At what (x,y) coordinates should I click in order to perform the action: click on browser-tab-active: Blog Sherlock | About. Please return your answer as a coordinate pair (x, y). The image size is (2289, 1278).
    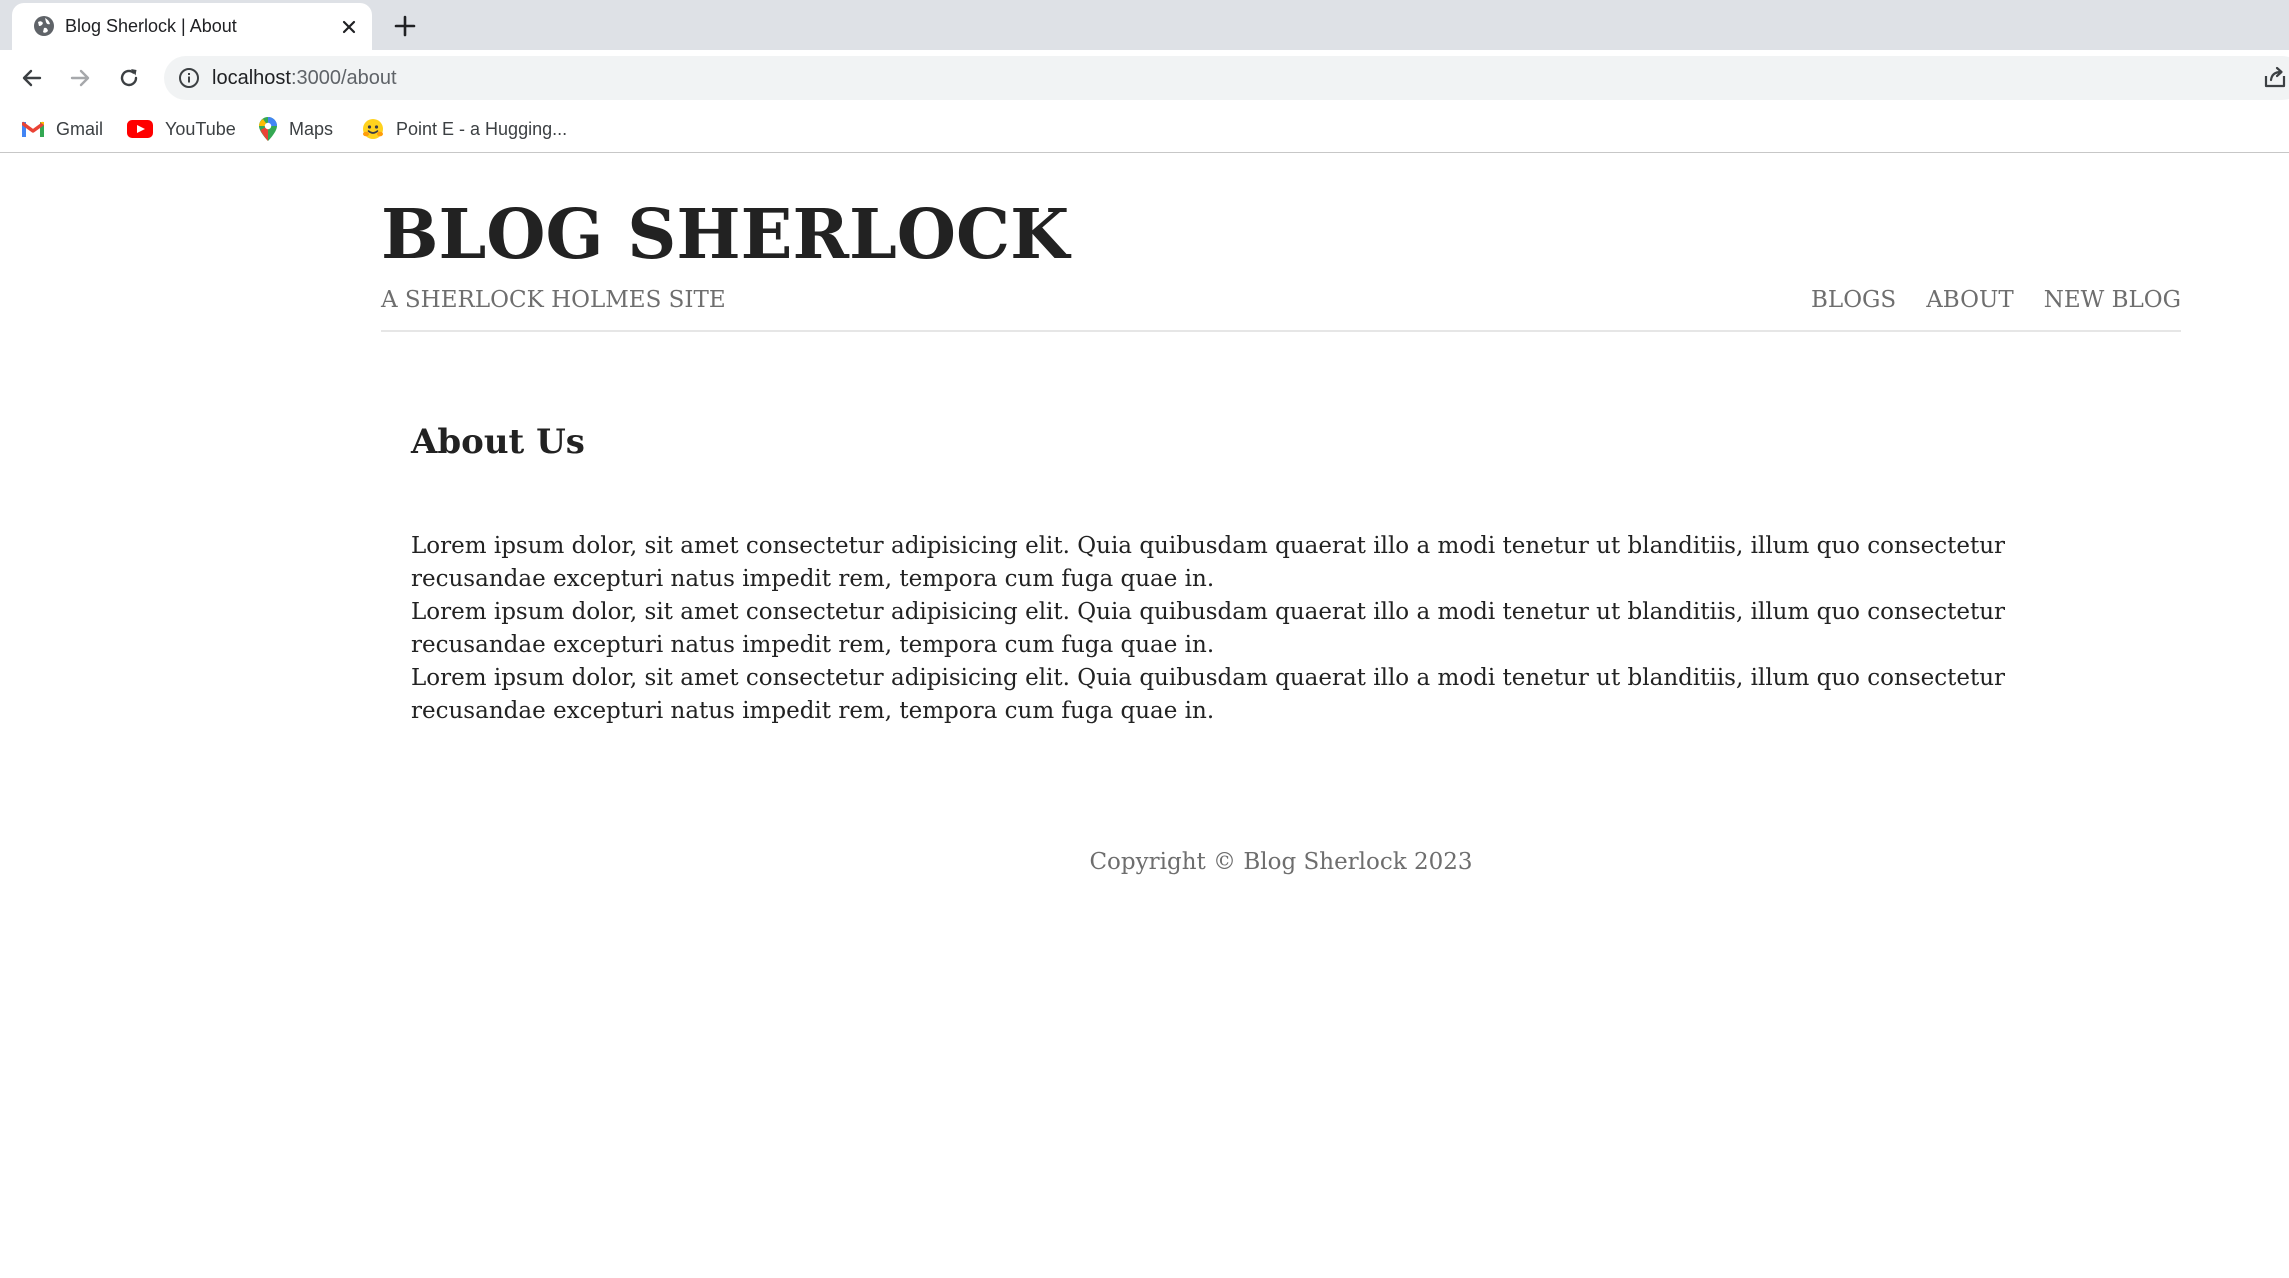
    Looking at the image, I should click on (192, 26).